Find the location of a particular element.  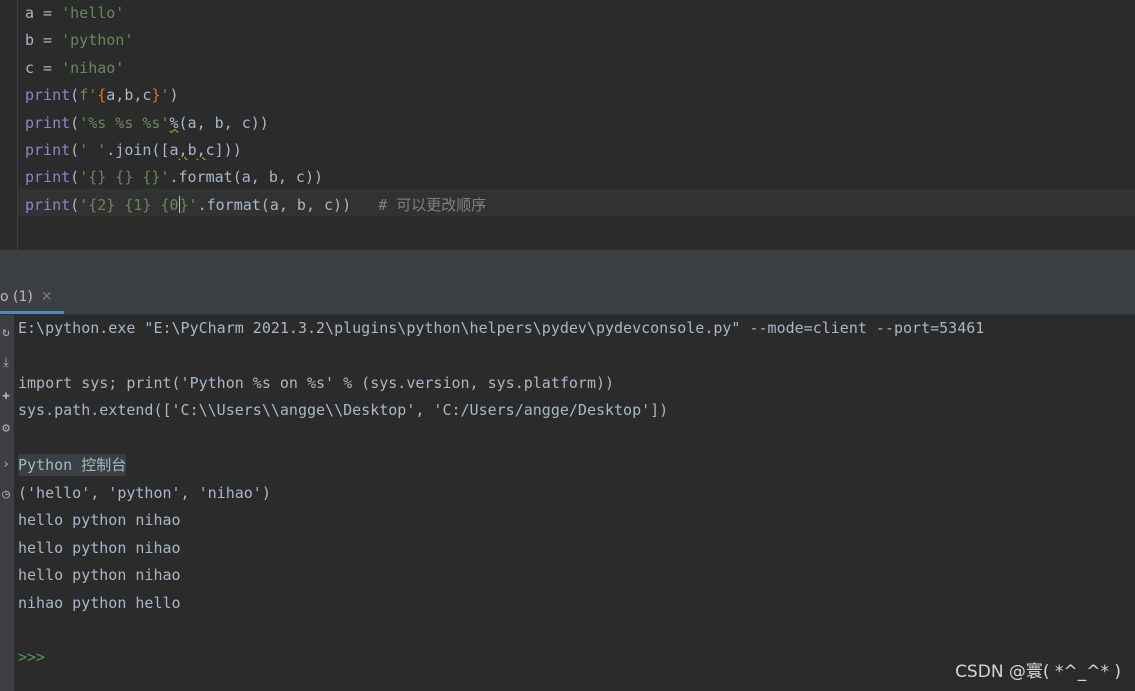

console-line: Python 控制台 is located at coordinates (72, 465).